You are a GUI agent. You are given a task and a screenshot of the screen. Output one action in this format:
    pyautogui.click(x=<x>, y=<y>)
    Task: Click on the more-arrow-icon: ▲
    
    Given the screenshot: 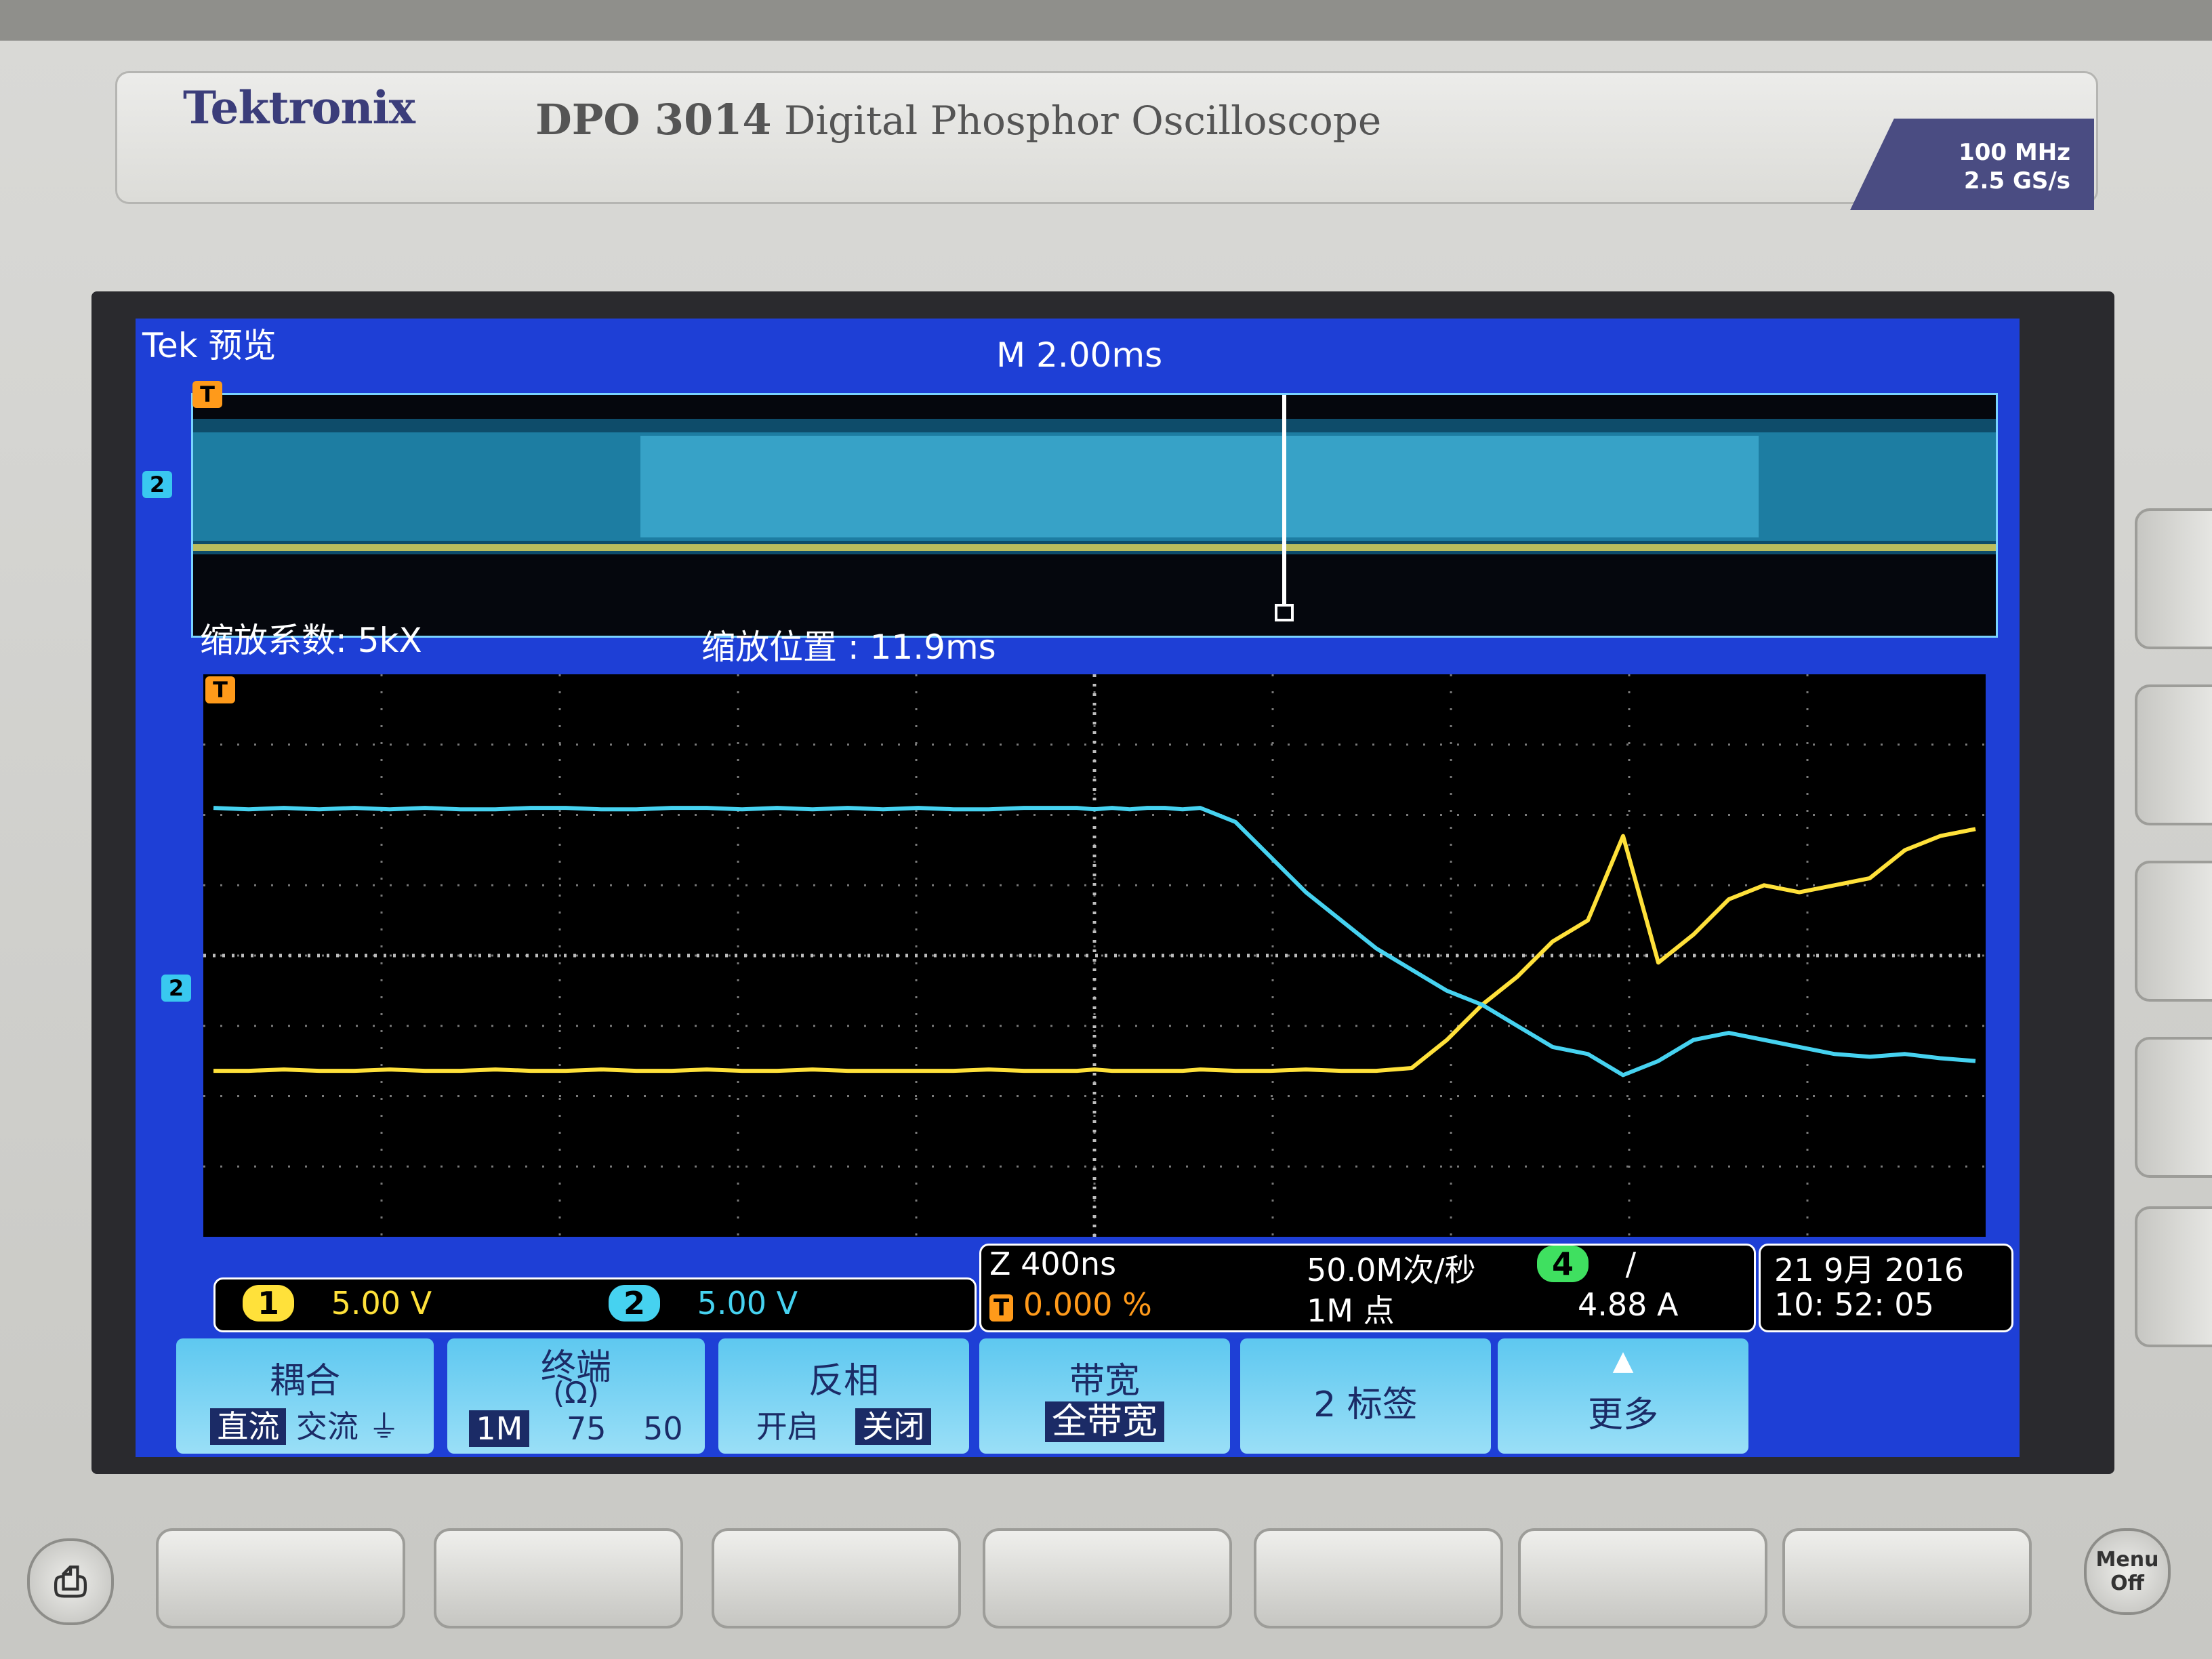 What is the action you would take?
    pyautogui.click(x=1623, y=1360)
    